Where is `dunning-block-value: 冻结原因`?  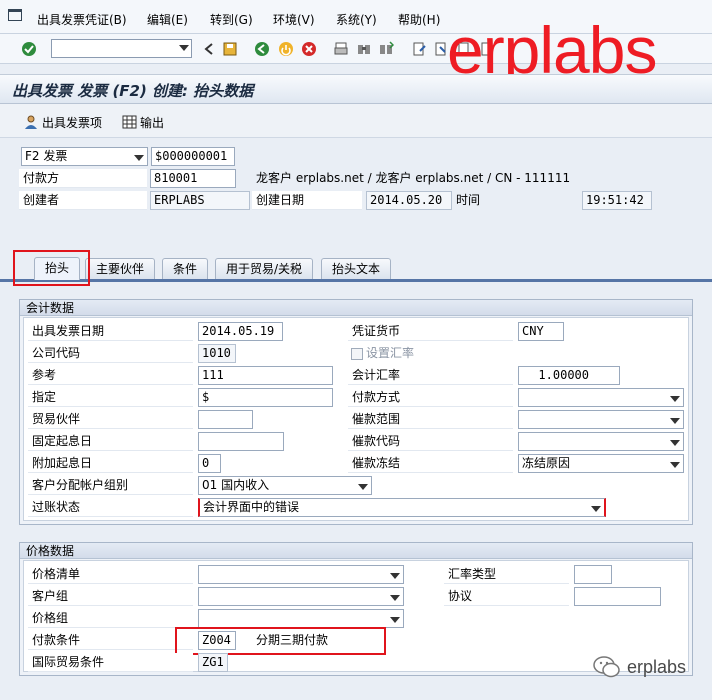 dunning-block-value: 冻结原因 is located at coordinates (546, 463).